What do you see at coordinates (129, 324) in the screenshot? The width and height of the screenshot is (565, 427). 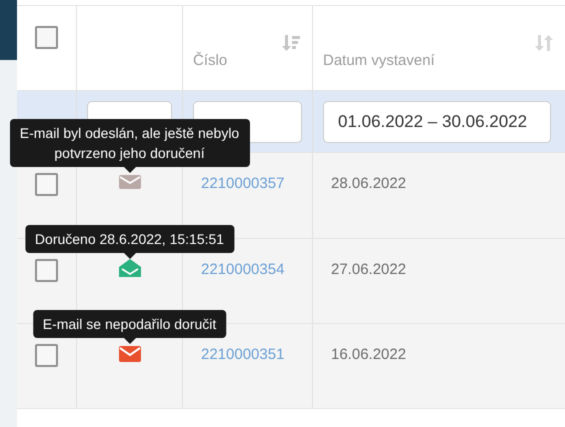 I see `tooltip: E-mail se nepodařilo doručit` at bounding box center [129, 324].